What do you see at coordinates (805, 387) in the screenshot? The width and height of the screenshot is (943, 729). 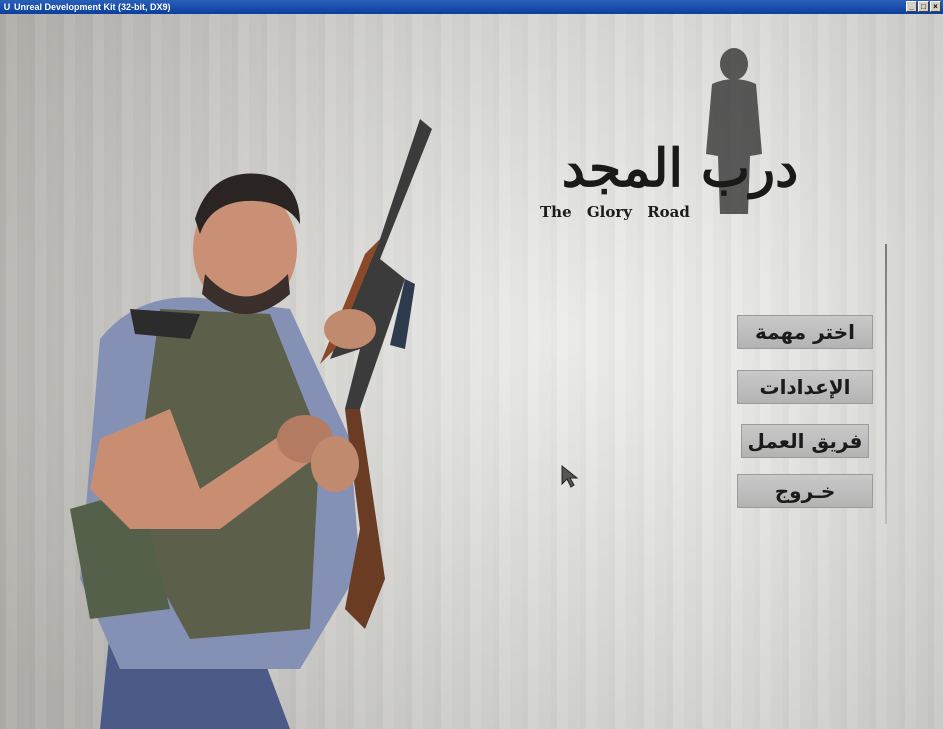 I see `settings-button: الإعدادات` at bounding box center [805, 387].